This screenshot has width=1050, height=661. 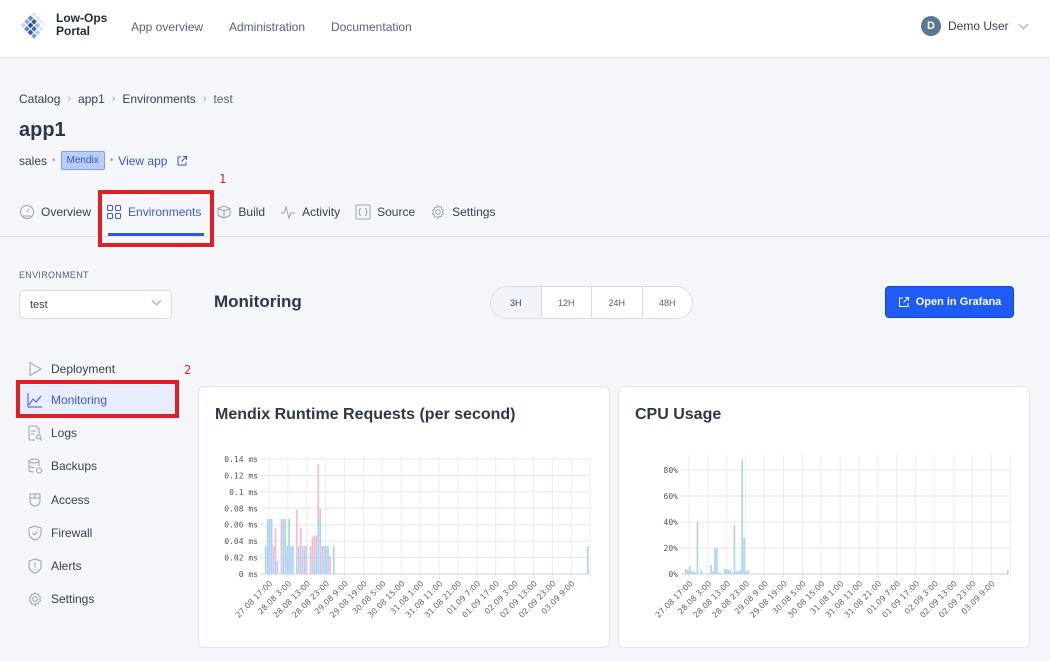 What do you see at coordinates (98, 433) in the screenshot?
I see `sidebar-item-logs: Logs` at bounding box center [98, 433].